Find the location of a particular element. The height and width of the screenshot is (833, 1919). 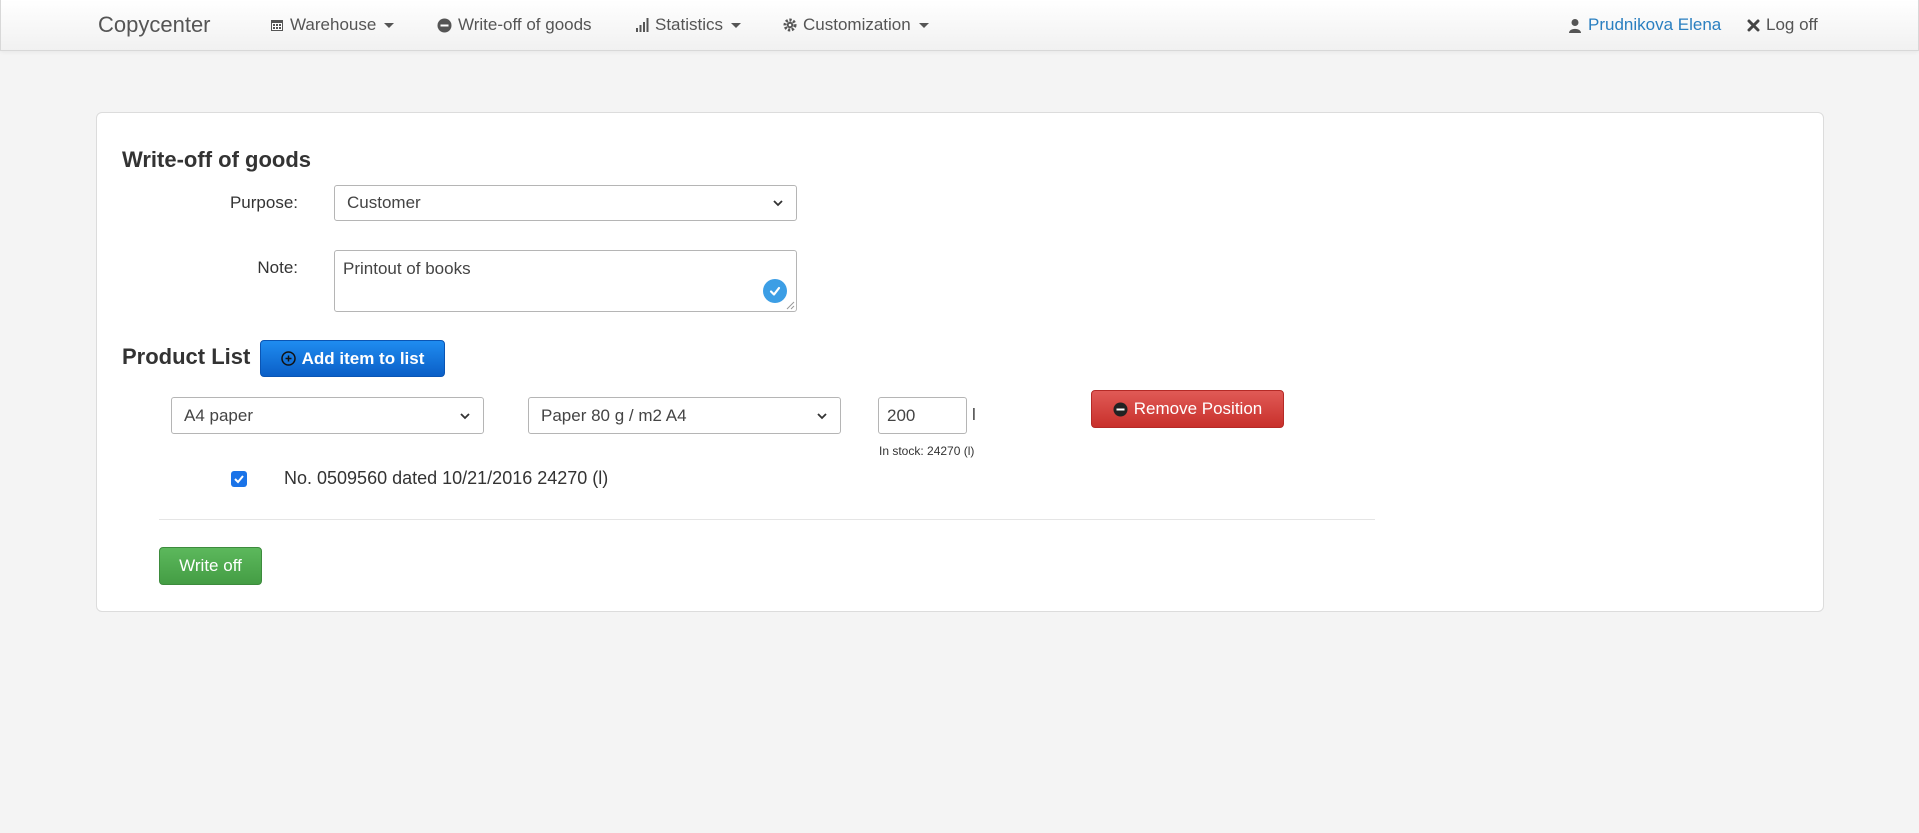

signal-icon is located at coordinates (642, 25).